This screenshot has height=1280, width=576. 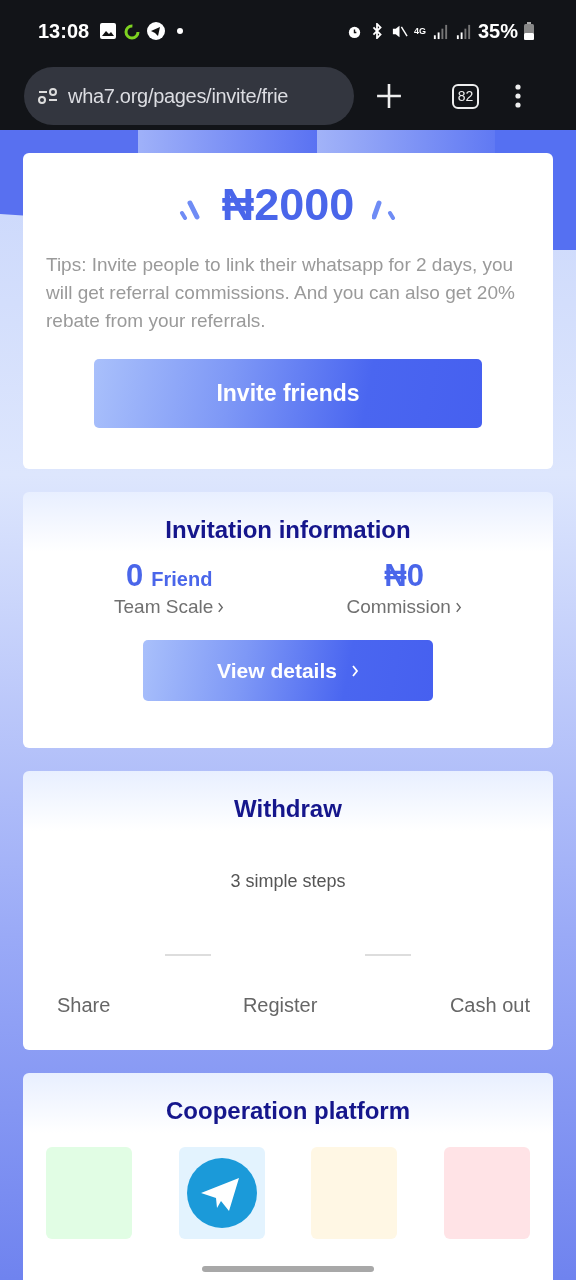 I want to click on sync-icon, so click(x=132, y=31).